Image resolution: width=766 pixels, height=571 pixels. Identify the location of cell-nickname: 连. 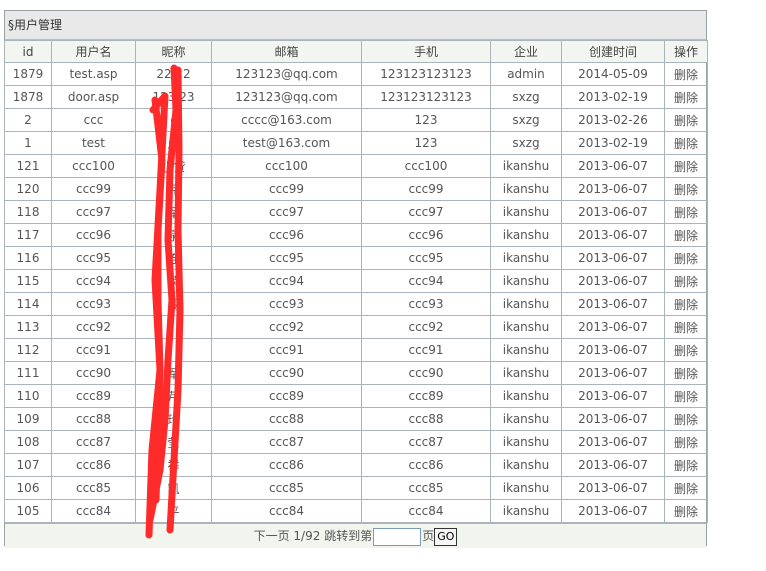
(173, 258).